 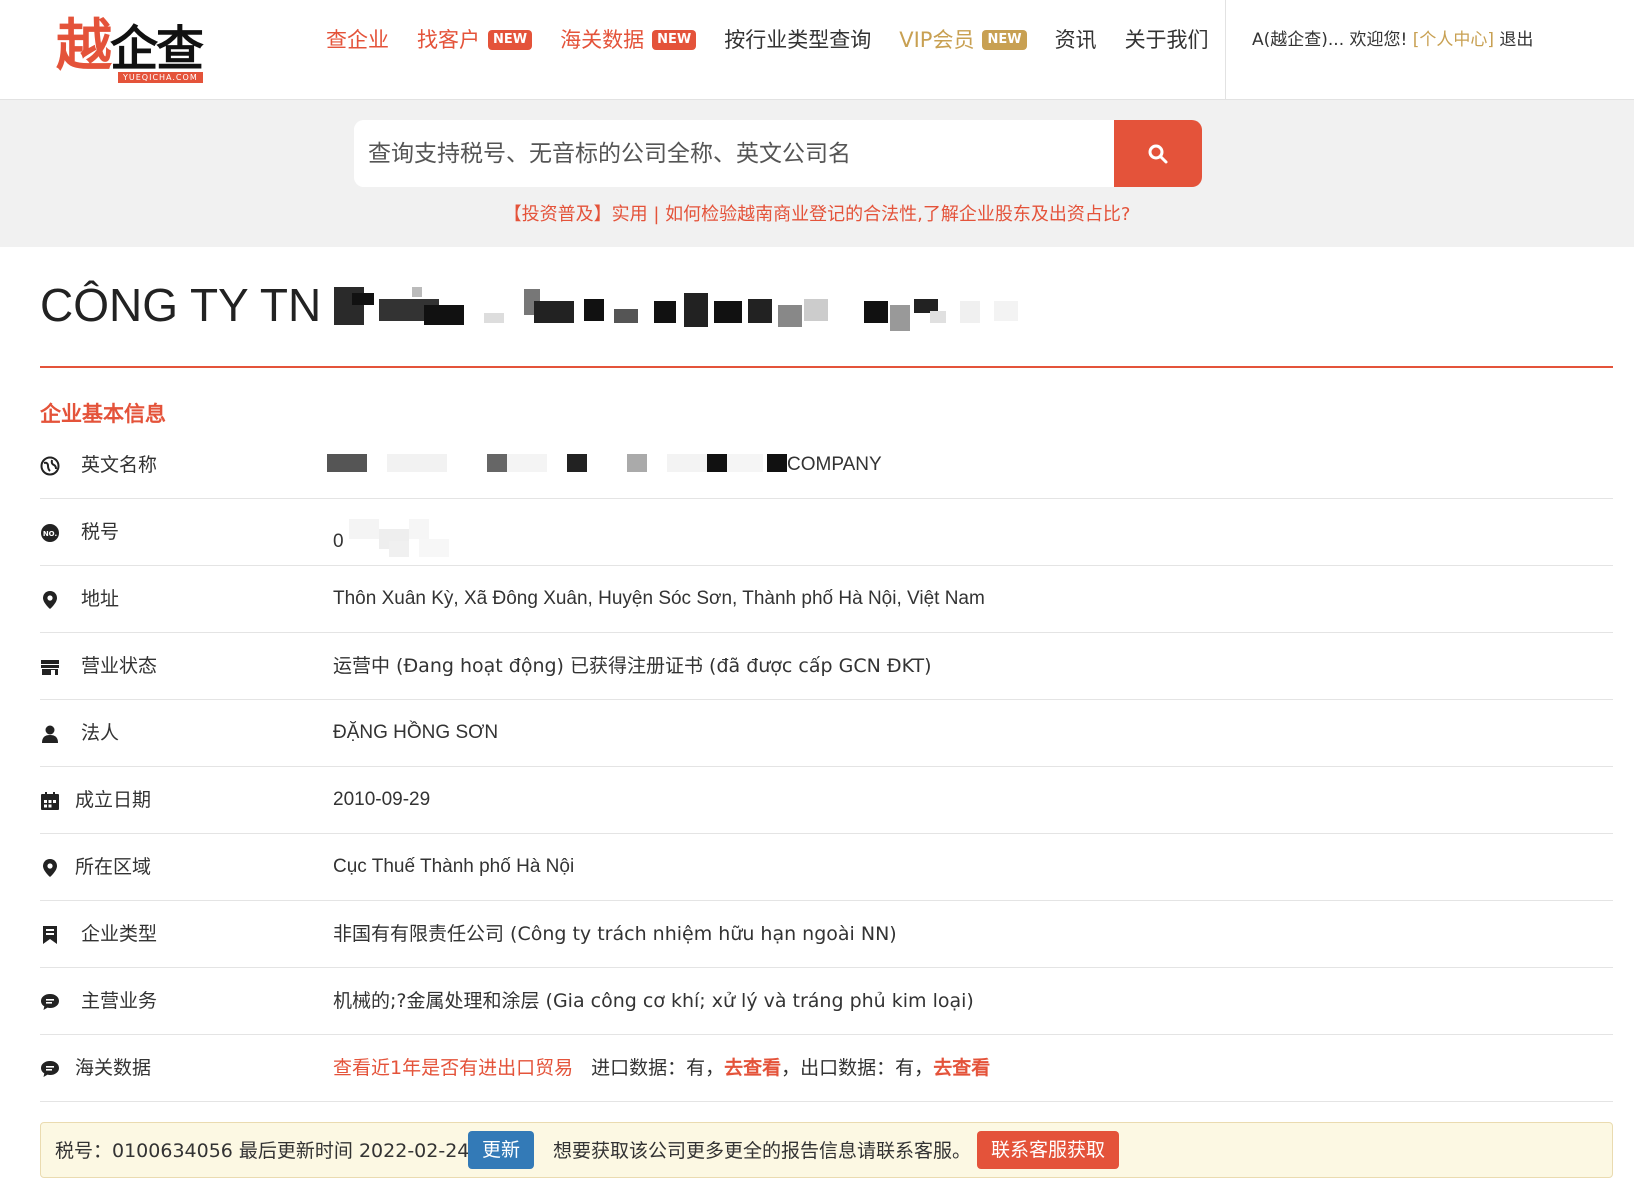 I want to click on row-label: 所在区域, so click(x=113, y=867).